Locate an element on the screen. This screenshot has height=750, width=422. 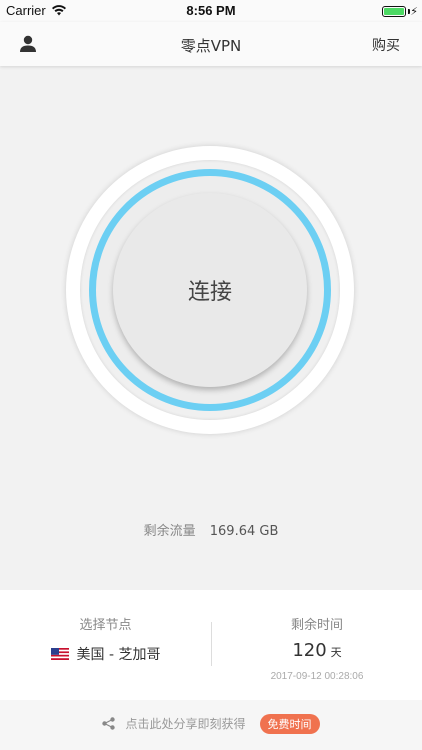
node-selection: 美国 - 芝加哥 is located at coordinates (105, 654).